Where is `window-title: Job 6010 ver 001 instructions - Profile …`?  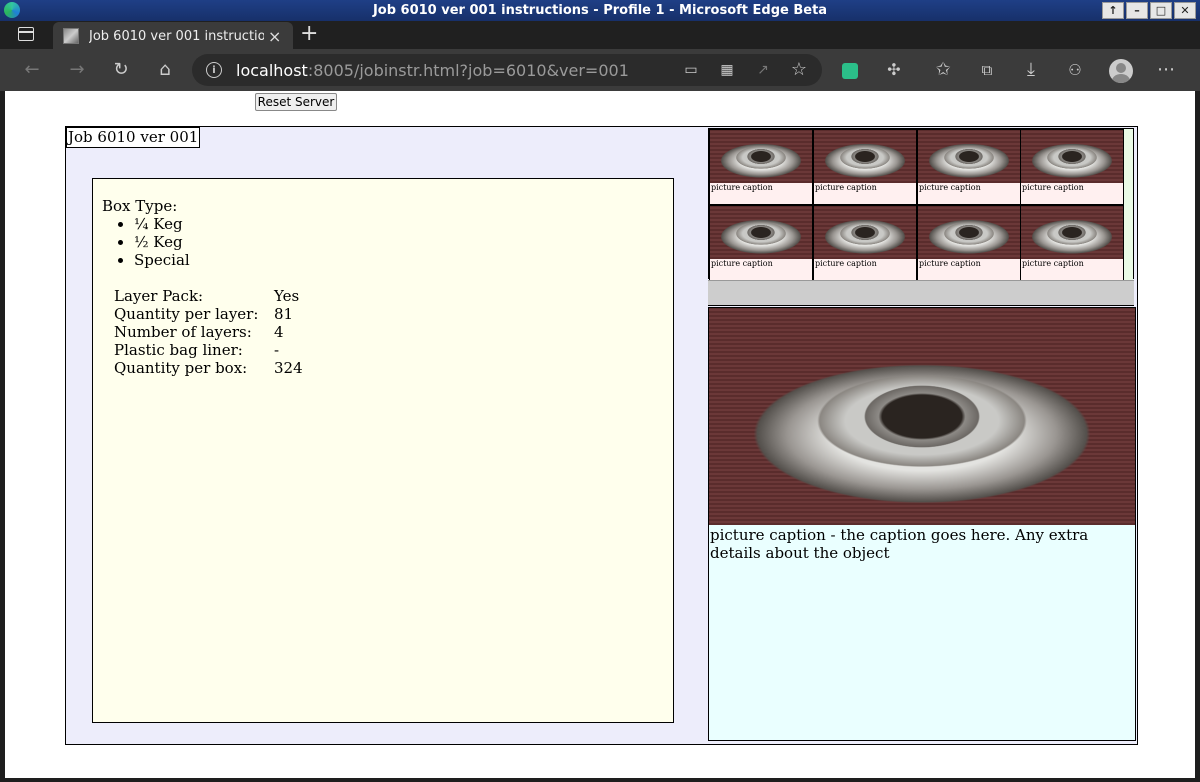
window-title: Job 6010 ver 001 instructions - Profile … is located at coordinates (600, 10).